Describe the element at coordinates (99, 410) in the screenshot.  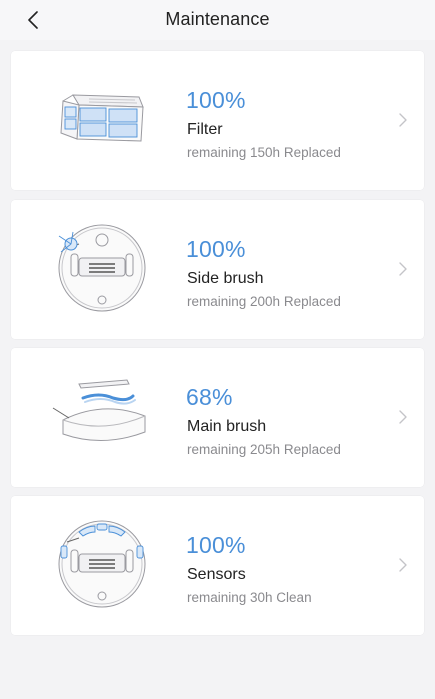
I see `main-brush-icon` at that location.